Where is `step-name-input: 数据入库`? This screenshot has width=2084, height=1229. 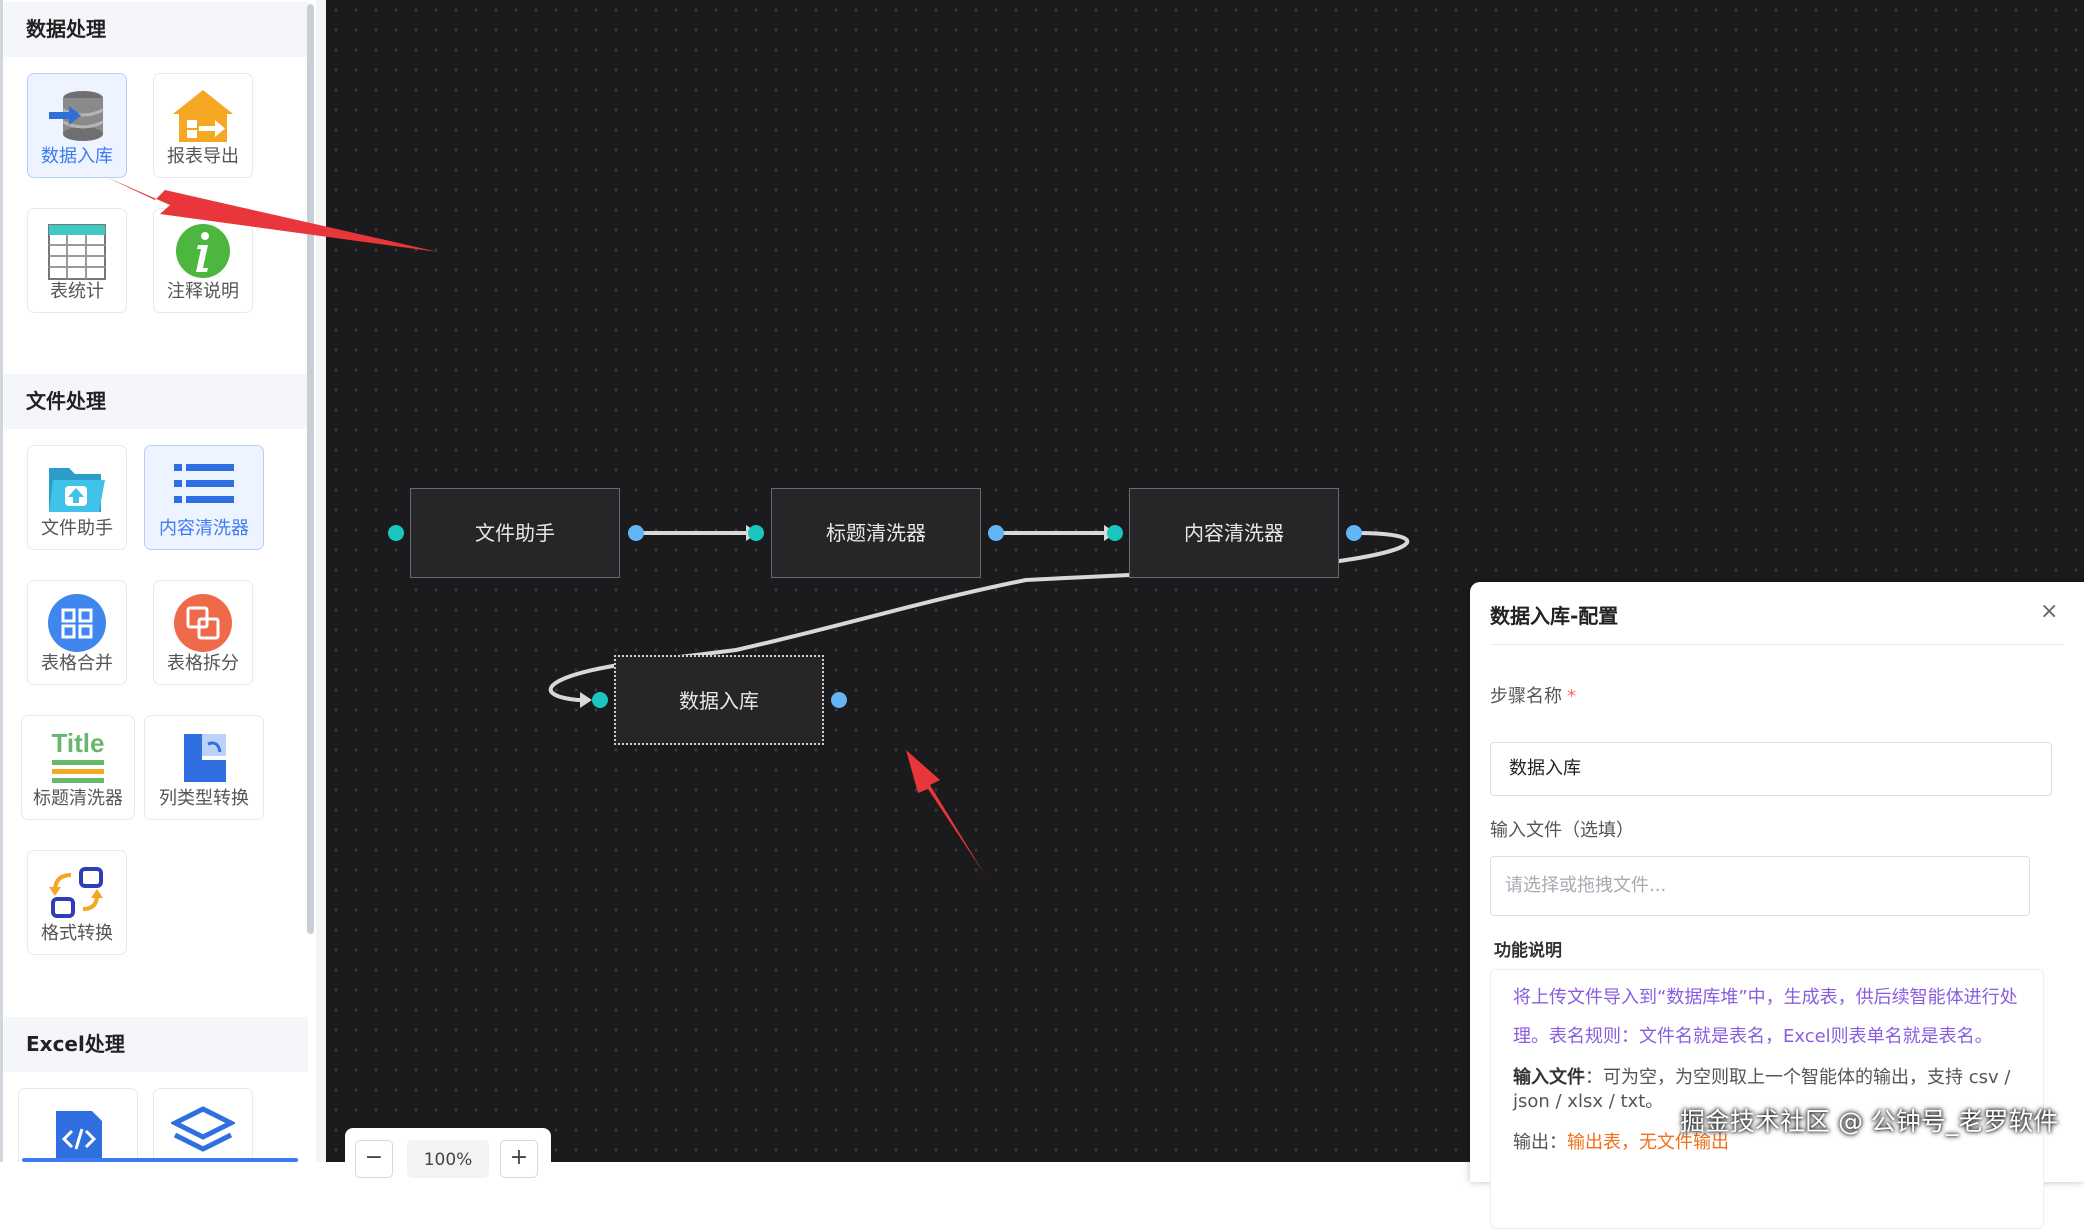 step-name-input: 数据入库 is located at coordinates (1771, 769).